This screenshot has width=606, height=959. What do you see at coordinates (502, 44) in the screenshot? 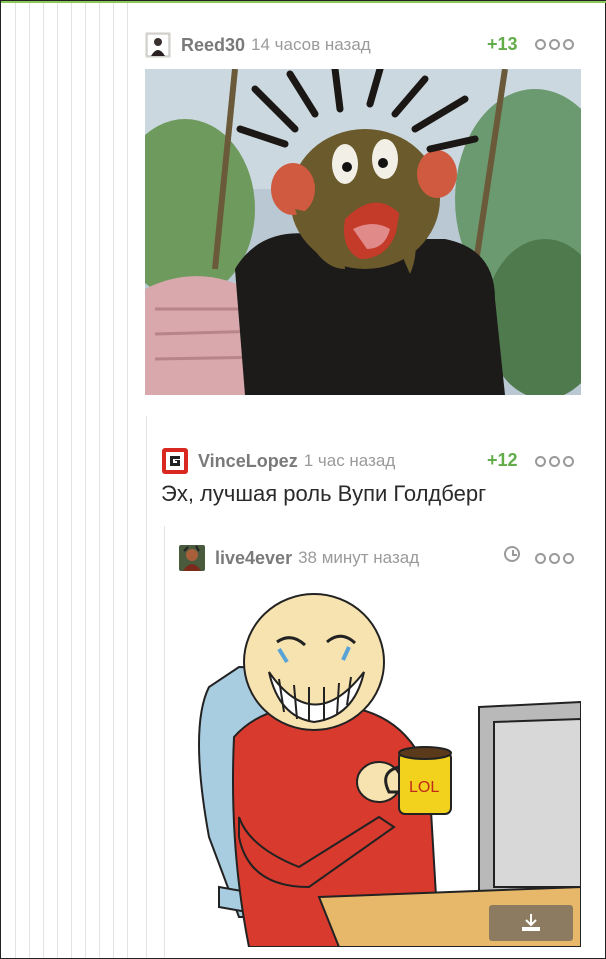
I see `comment-rating: +13` at bounding box center [502, 44].